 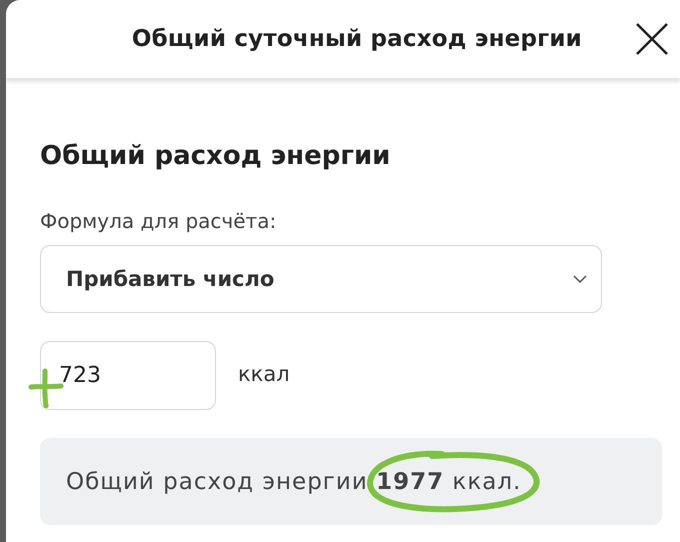 What do you see at coordinates (294, 481) in the screenshot?
I see `result-text: Общий расход энергии 1977 ккал.` at bounding box center [294, 481].